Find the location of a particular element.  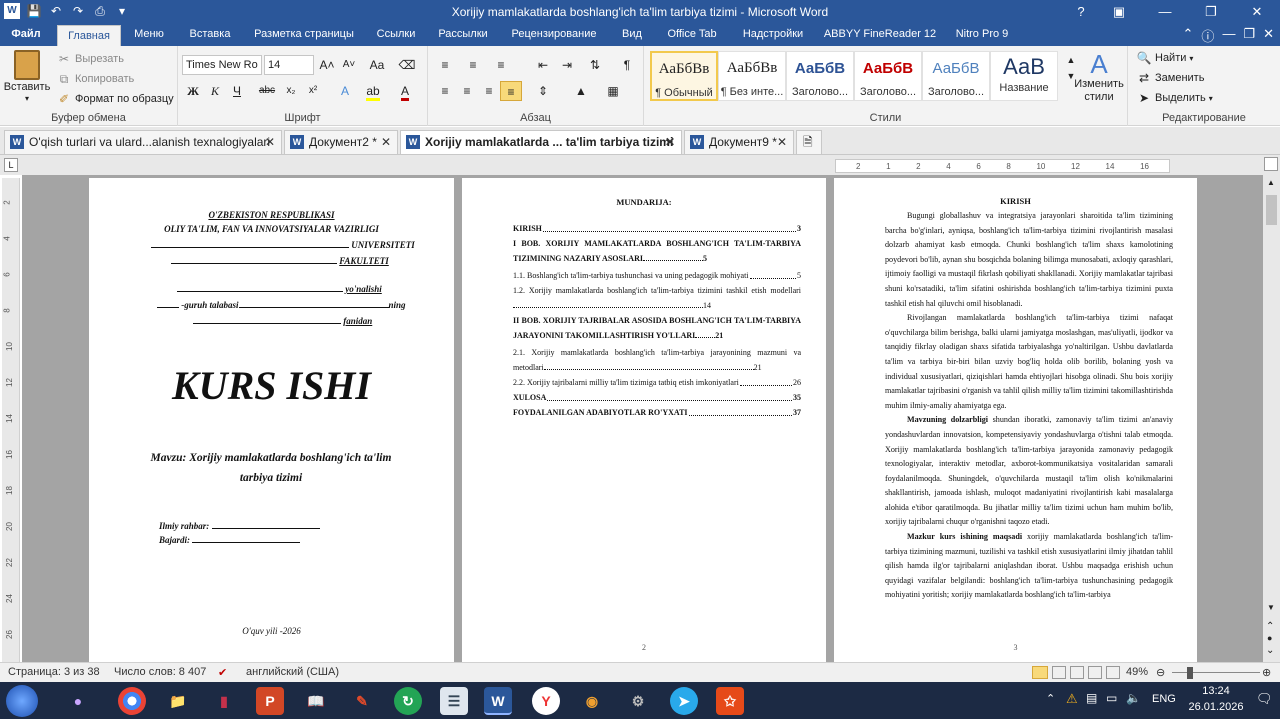

notifications-icon: 🗨 is located at coordinates (1264, 699).